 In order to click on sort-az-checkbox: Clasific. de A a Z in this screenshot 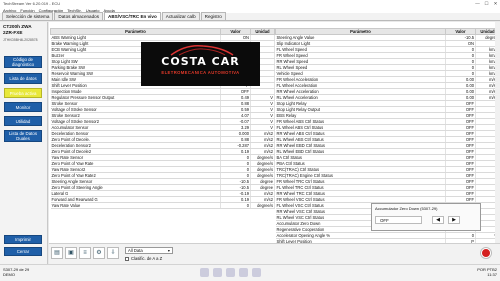, I will do `click(143, 258)`.